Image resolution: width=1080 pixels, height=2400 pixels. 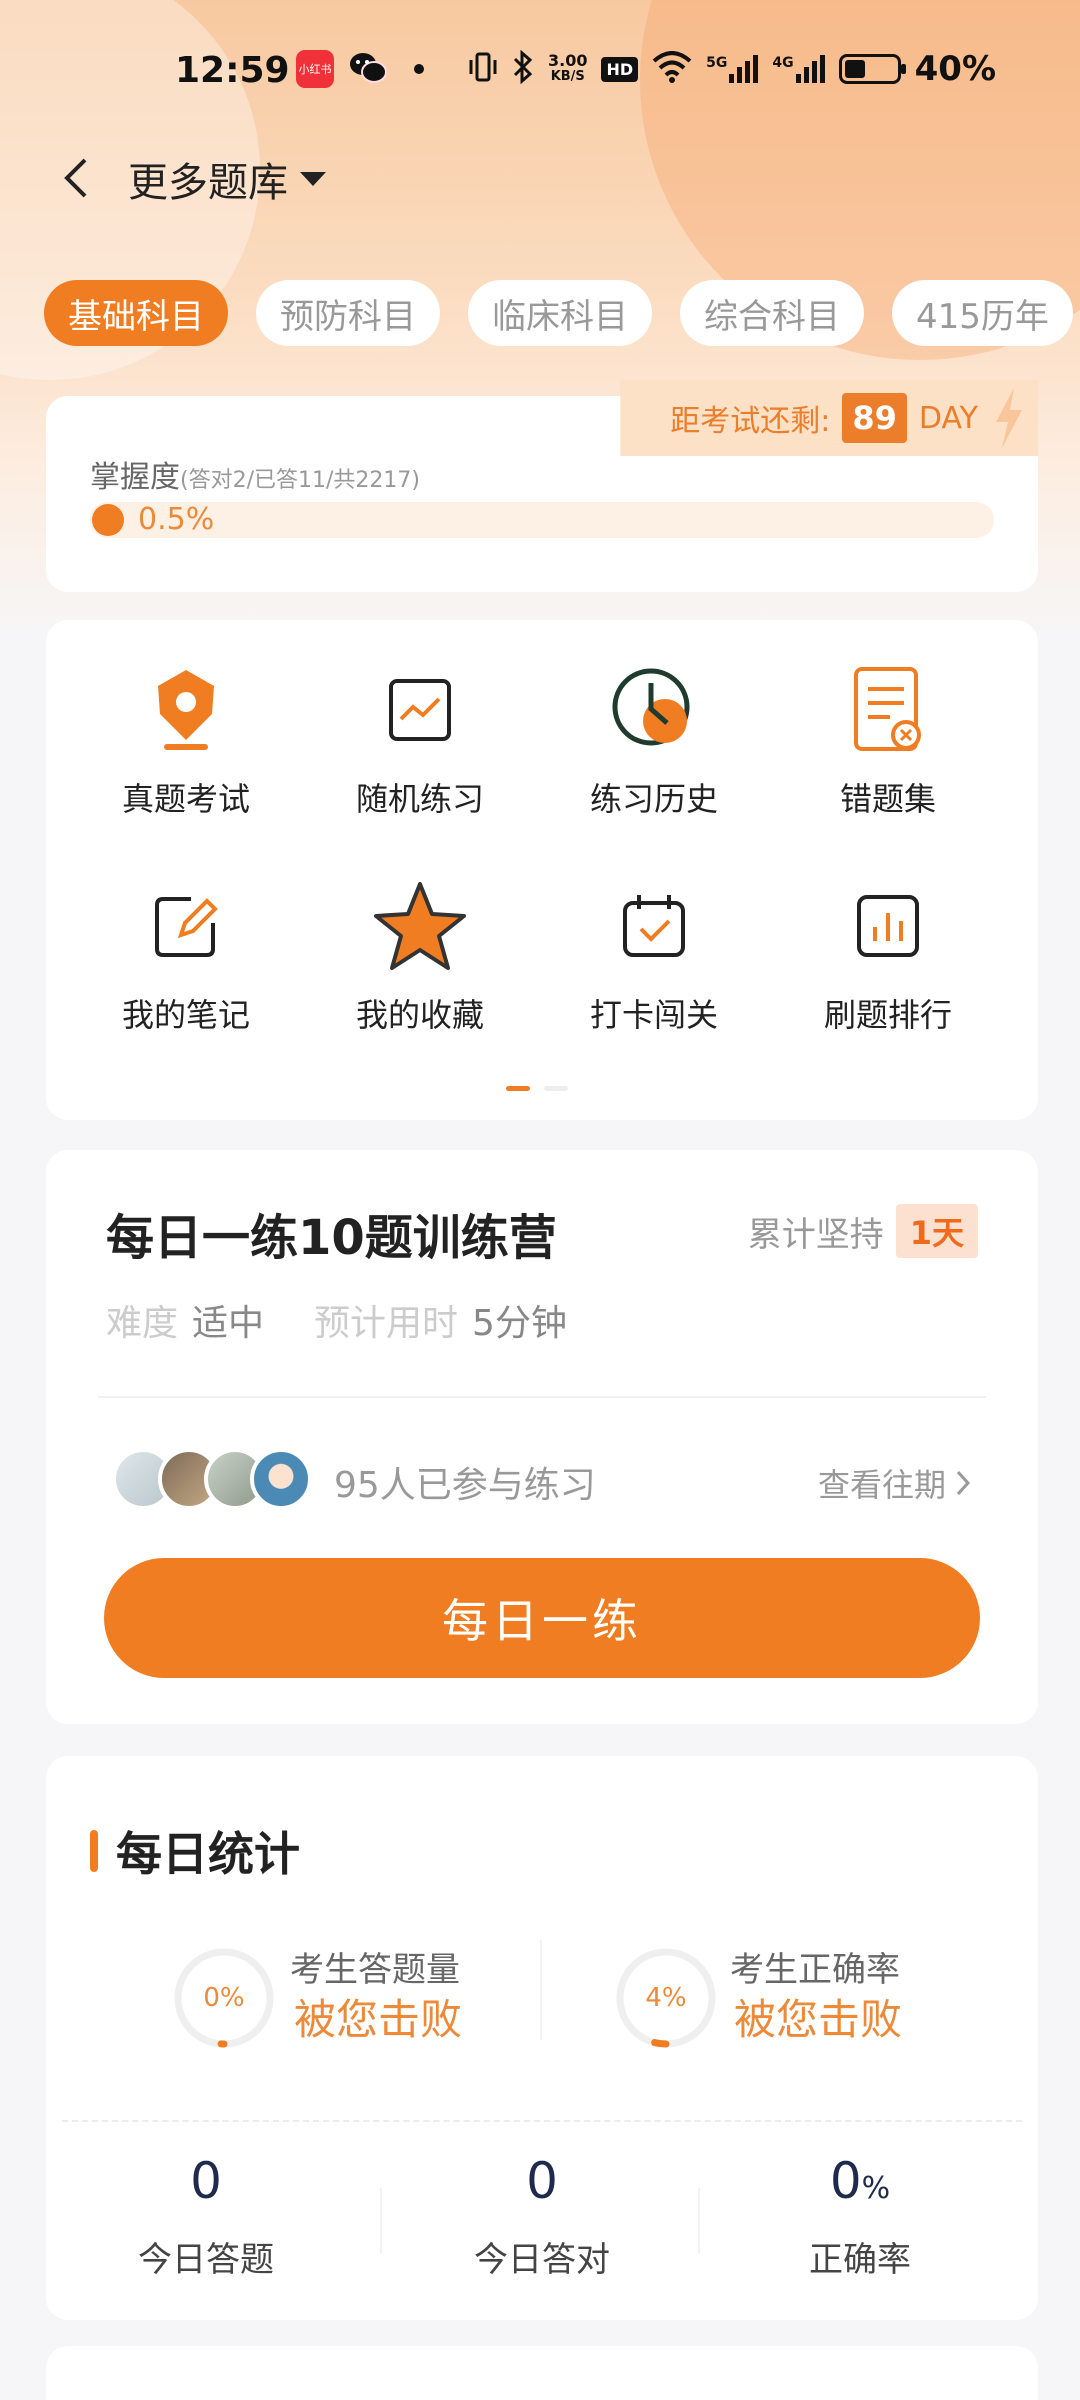 I want to click on chevron-left-icon, so click(x=75, y=178).